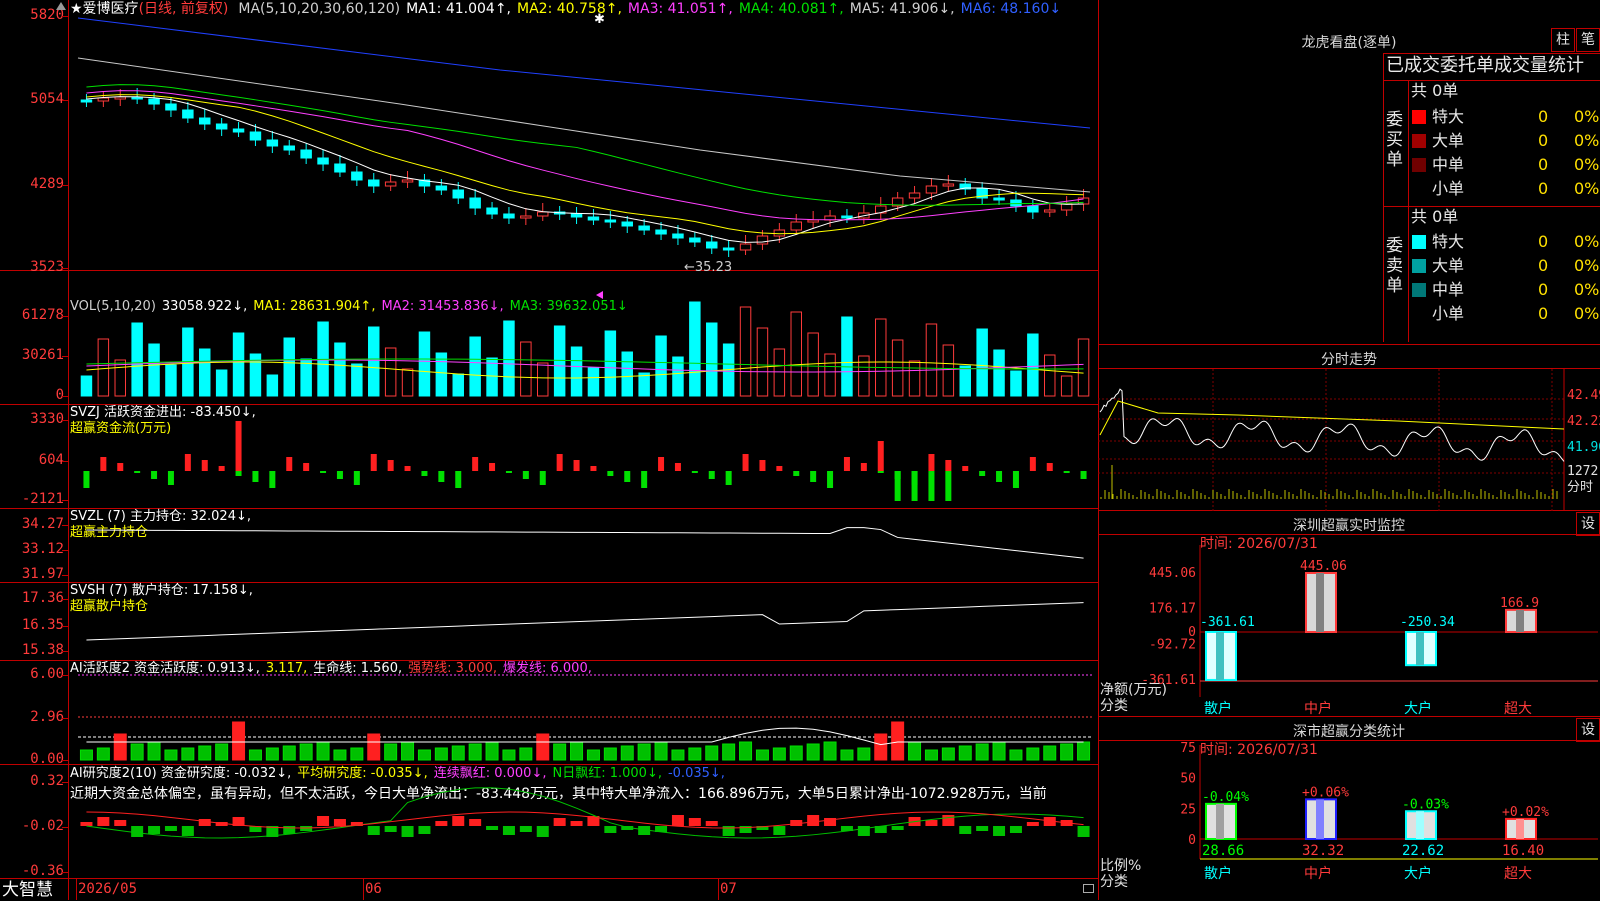 The height and width of the screenshot is (901, 1600). What do you see at coordinates (1318, 873) in the screenshot?
I see `stats-category-label: 中户` at bounding box center [1318, 873].